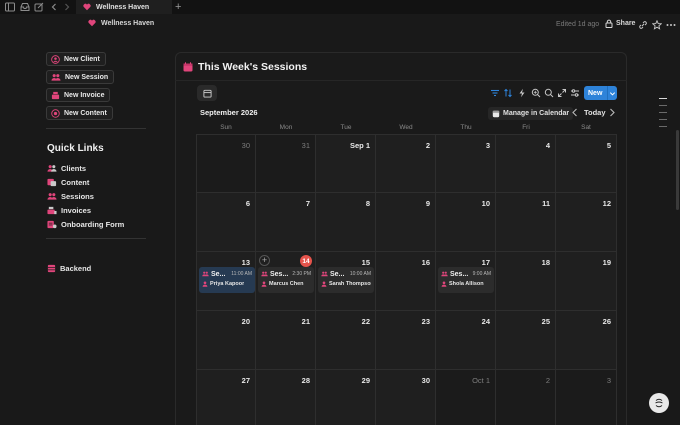 The image size is (680, 425). I want to click on day-number: 4, so click(547, 145).